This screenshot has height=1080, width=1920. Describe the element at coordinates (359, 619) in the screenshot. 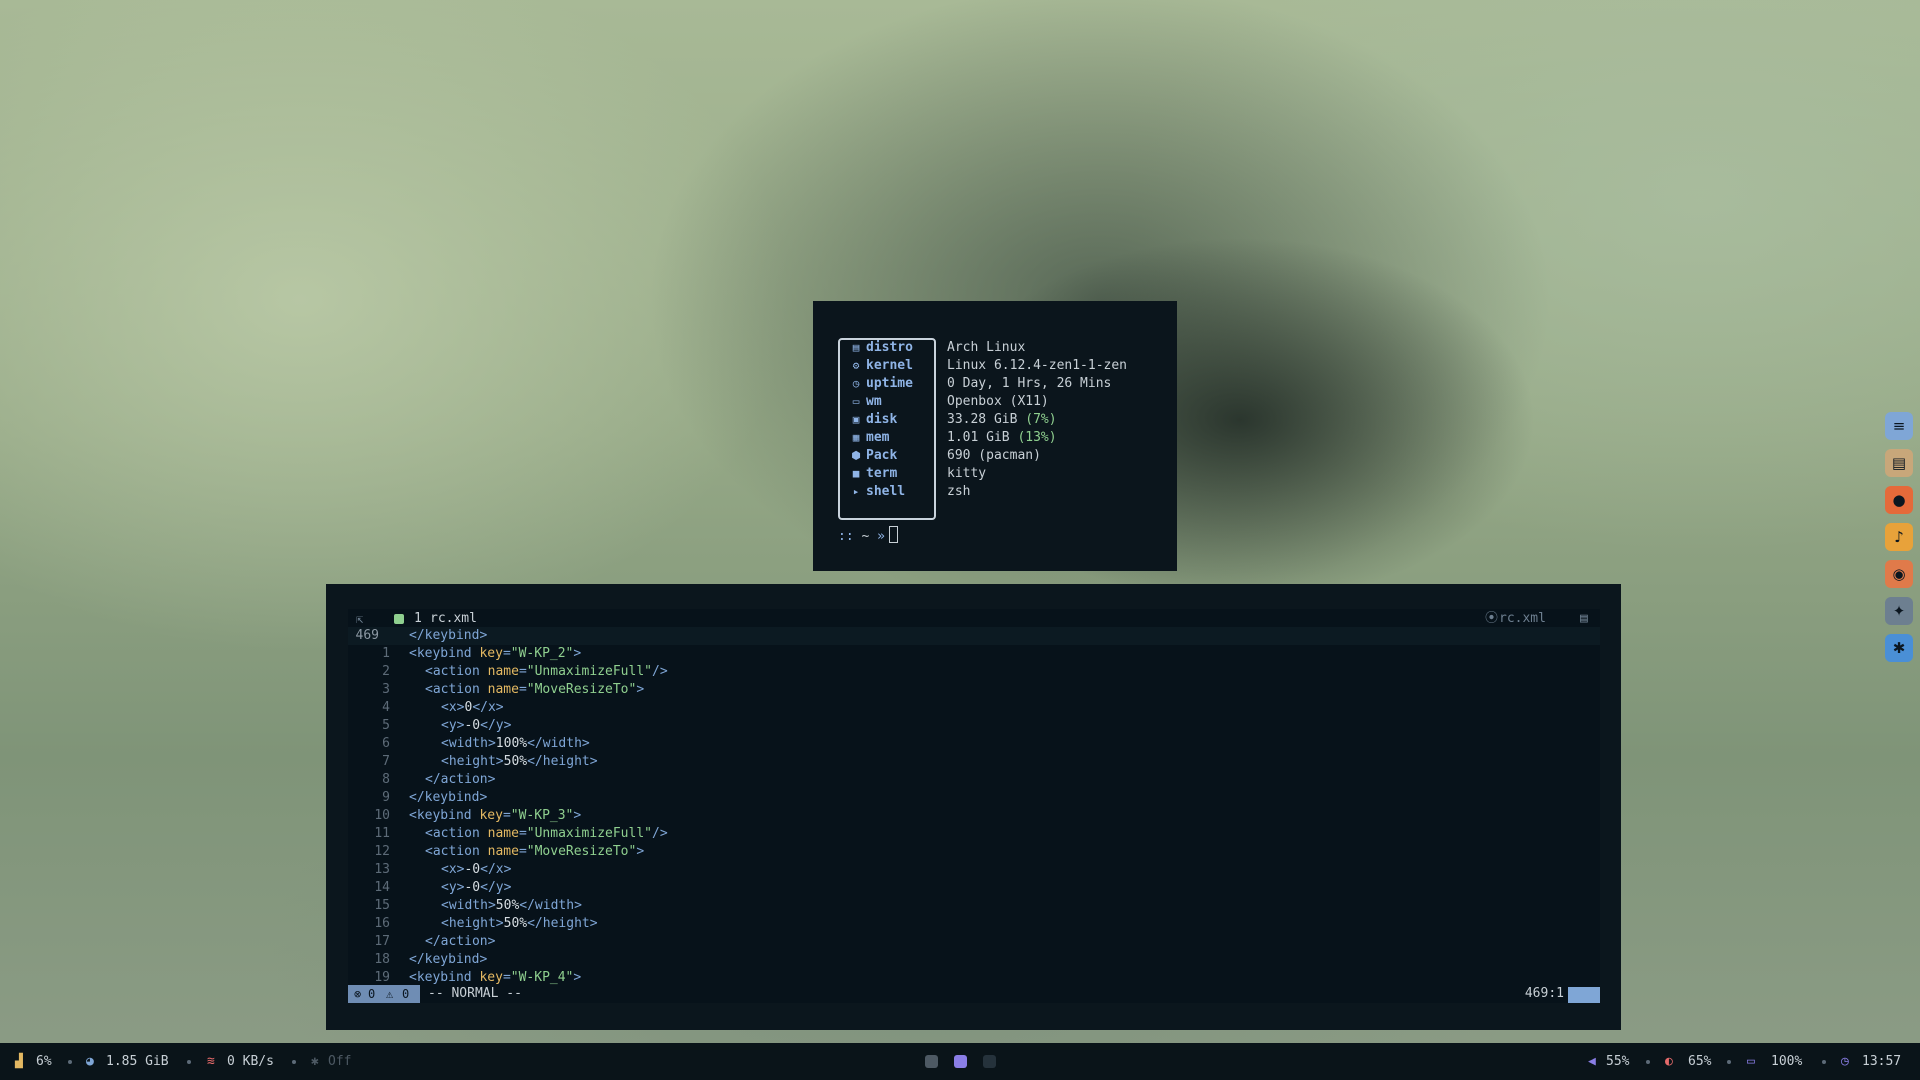

I see `collapse-icon: ⇱` at that location.